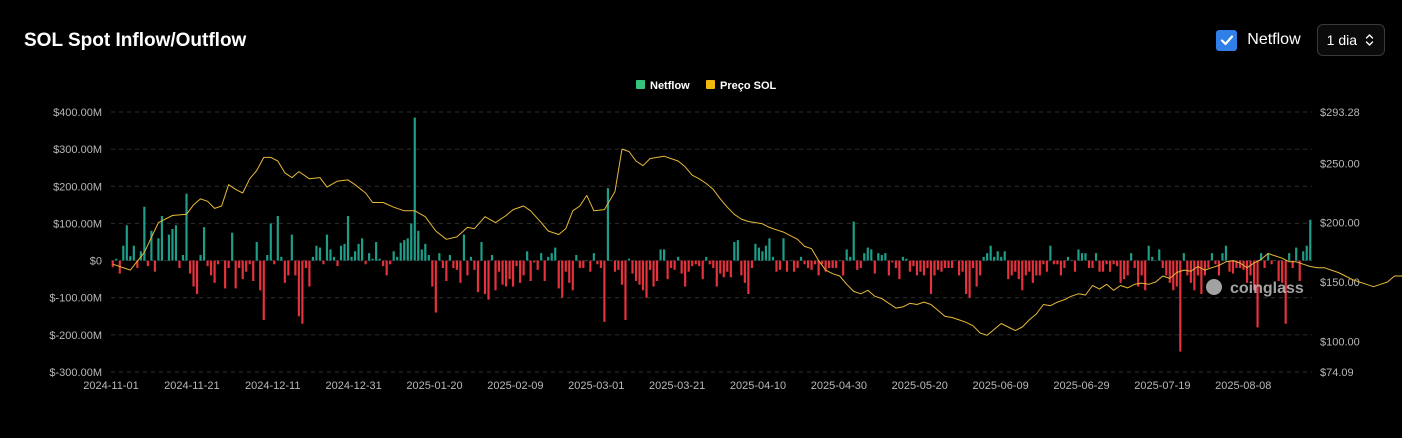 The image size is (1402, 438). What do you see at coordinates (110, 386) in the screenshot?
I see `x-tick: 2024-11-01` at bounding box center [110, 386].